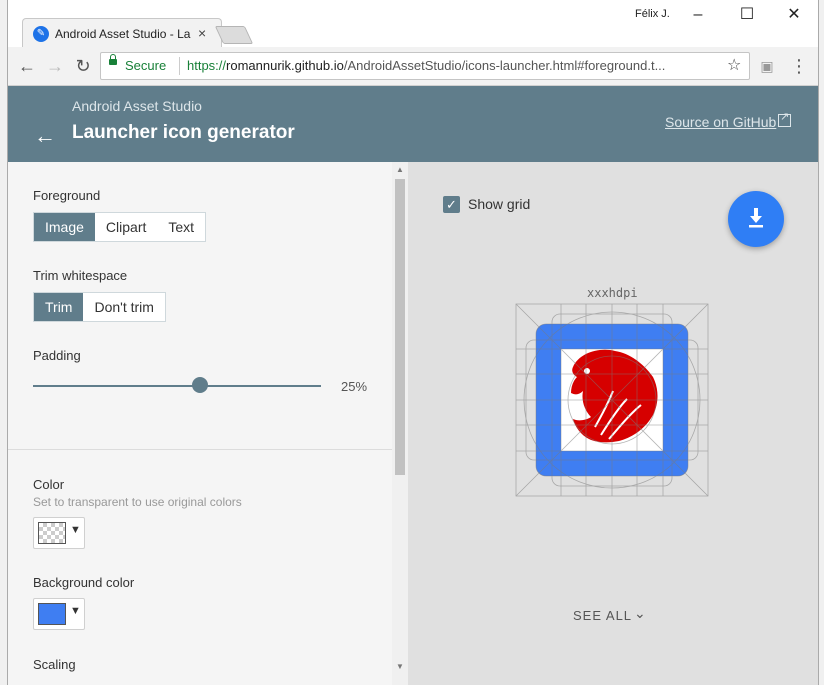  I want to click on minimize-button: –, so click(698, 15).